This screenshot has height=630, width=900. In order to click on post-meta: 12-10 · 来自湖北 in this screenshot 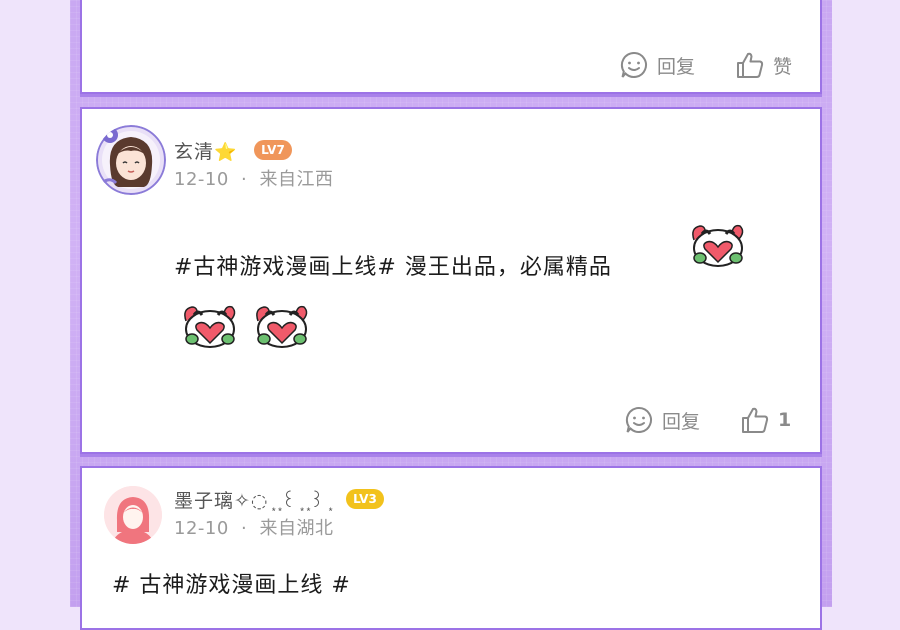, I will do `click(254, 527)`.